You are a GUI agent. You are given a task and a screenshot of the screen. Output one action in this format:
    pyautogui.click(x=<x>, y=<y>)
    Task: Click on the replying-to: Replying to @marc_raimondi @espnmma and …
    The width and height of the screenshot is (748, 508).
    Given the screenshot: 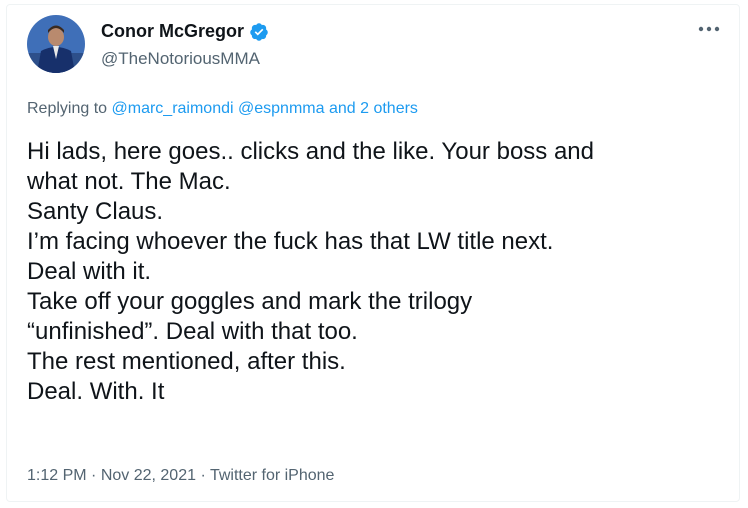 What is the action you would take?
    pyautogui.click(x=222, y=109)
    